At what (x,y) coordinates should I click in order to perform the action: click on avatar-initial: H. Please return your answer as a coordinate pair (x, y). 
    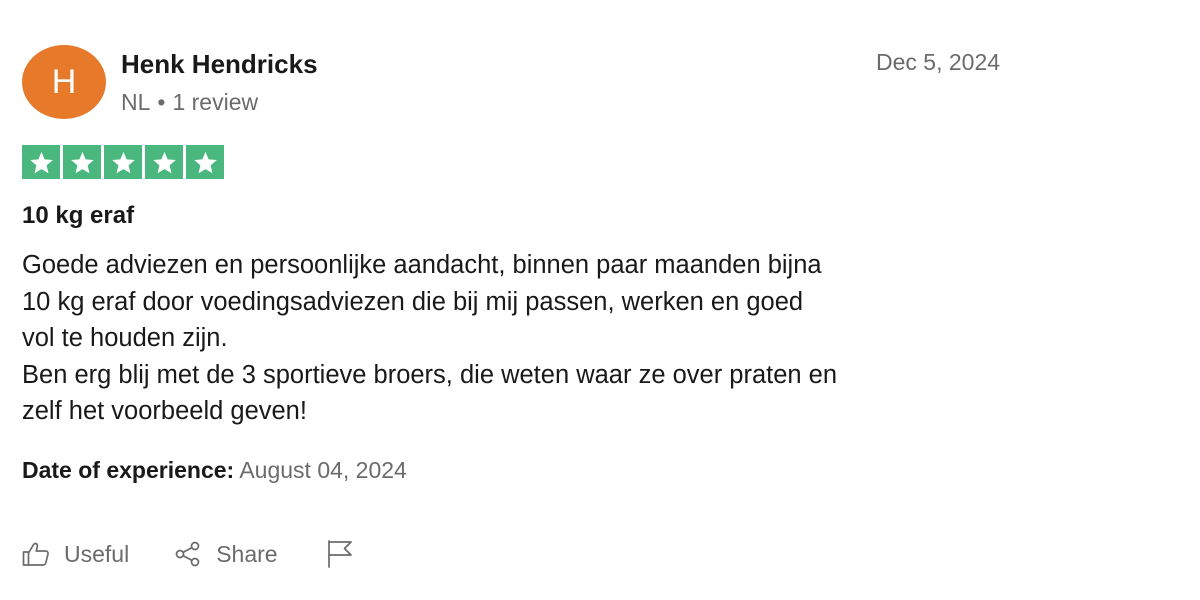
    Looking at the image, I should click on (64, 82).